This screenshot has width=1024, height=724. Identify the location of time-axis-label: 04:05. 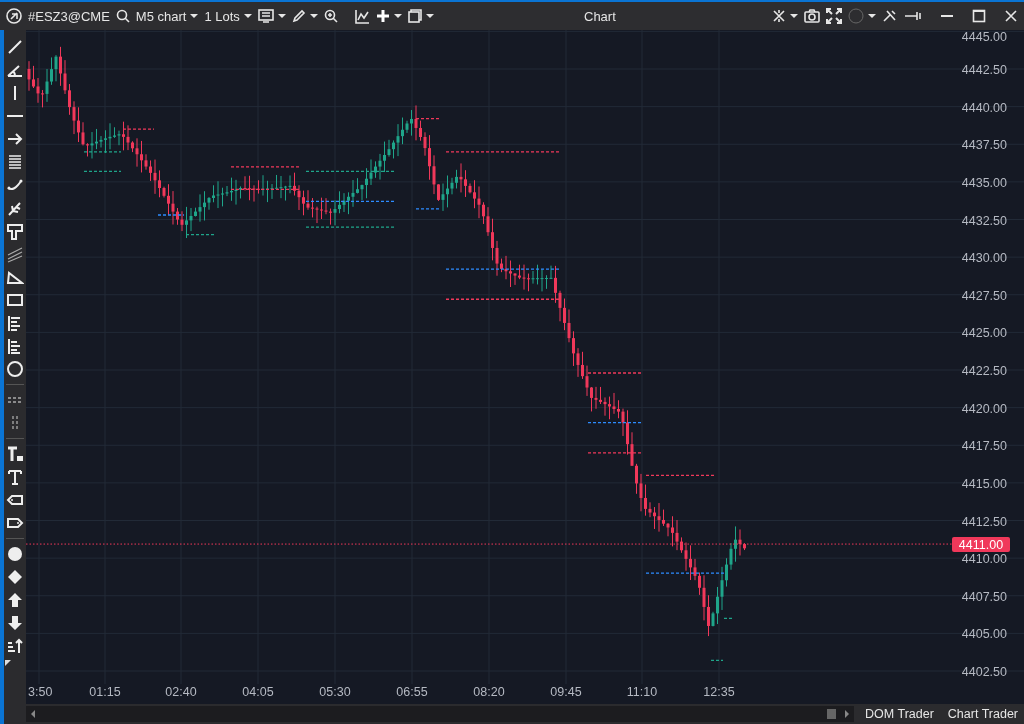
(258, 692).